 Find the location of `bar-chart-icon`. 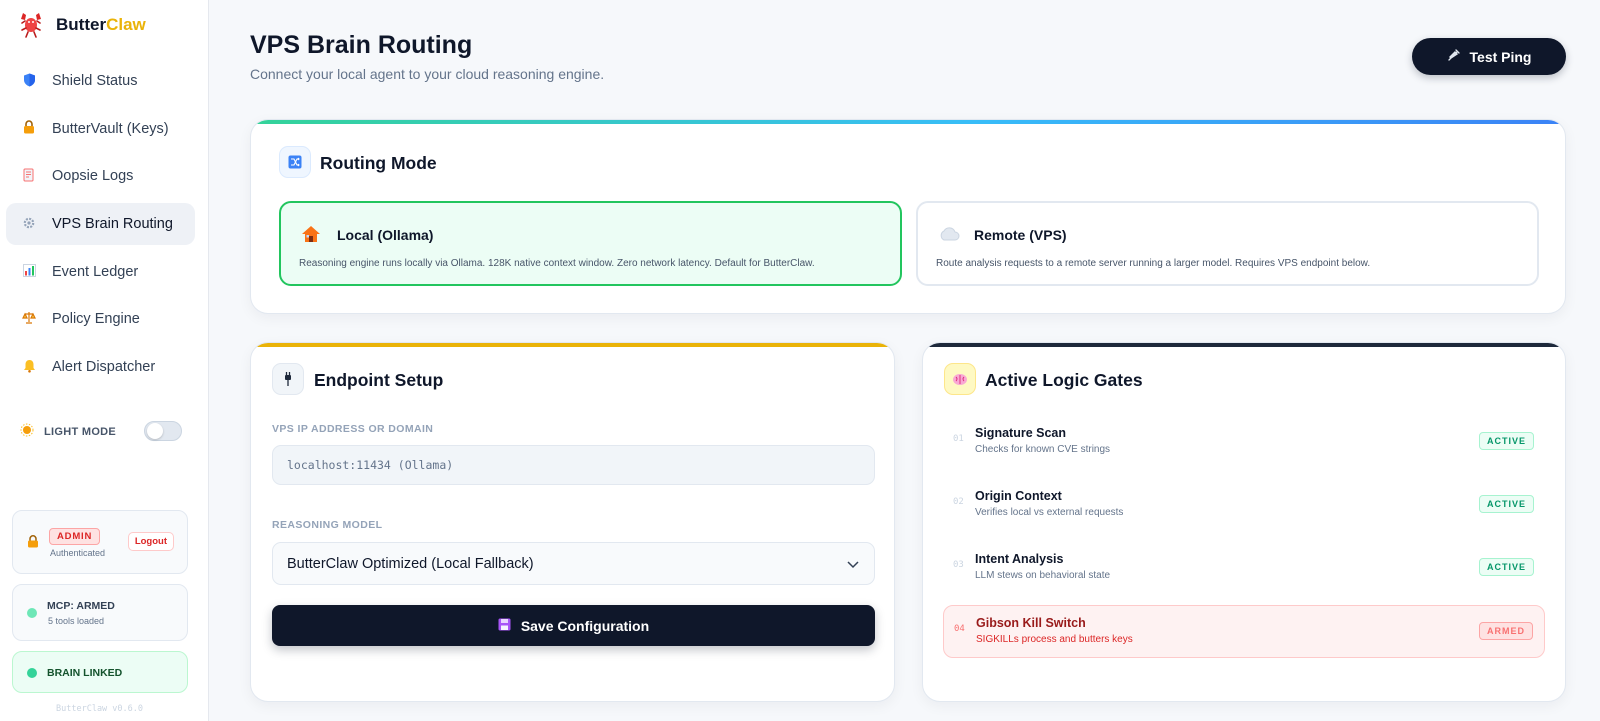

bar-chart-icon is located at coordinates (29, 271).